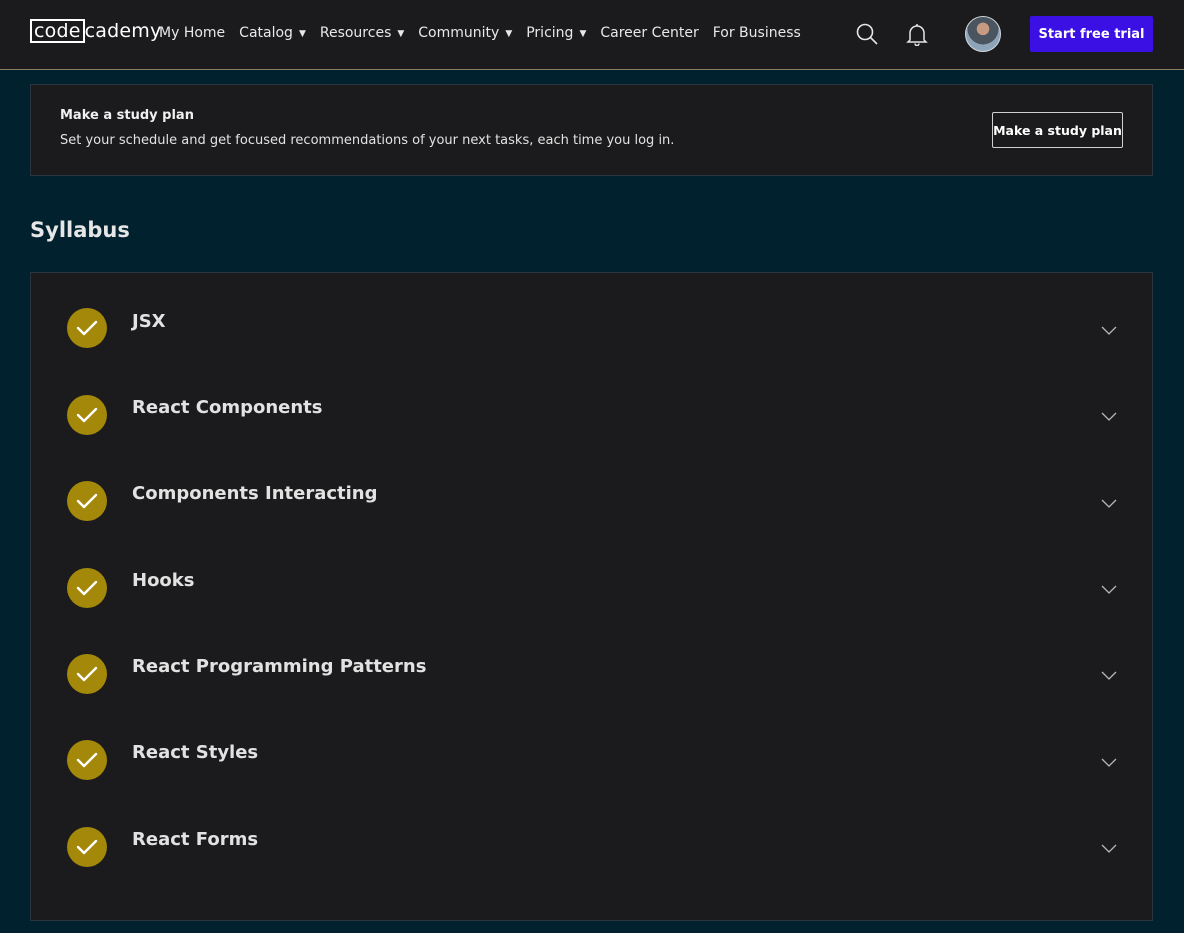 Image resolution: width=1184 pixels, height=933 pixels. What do you see at coordinates (255, 493) in the screenshot?
I see `module-title: Components Interacting` at bounding box center [255, 493].